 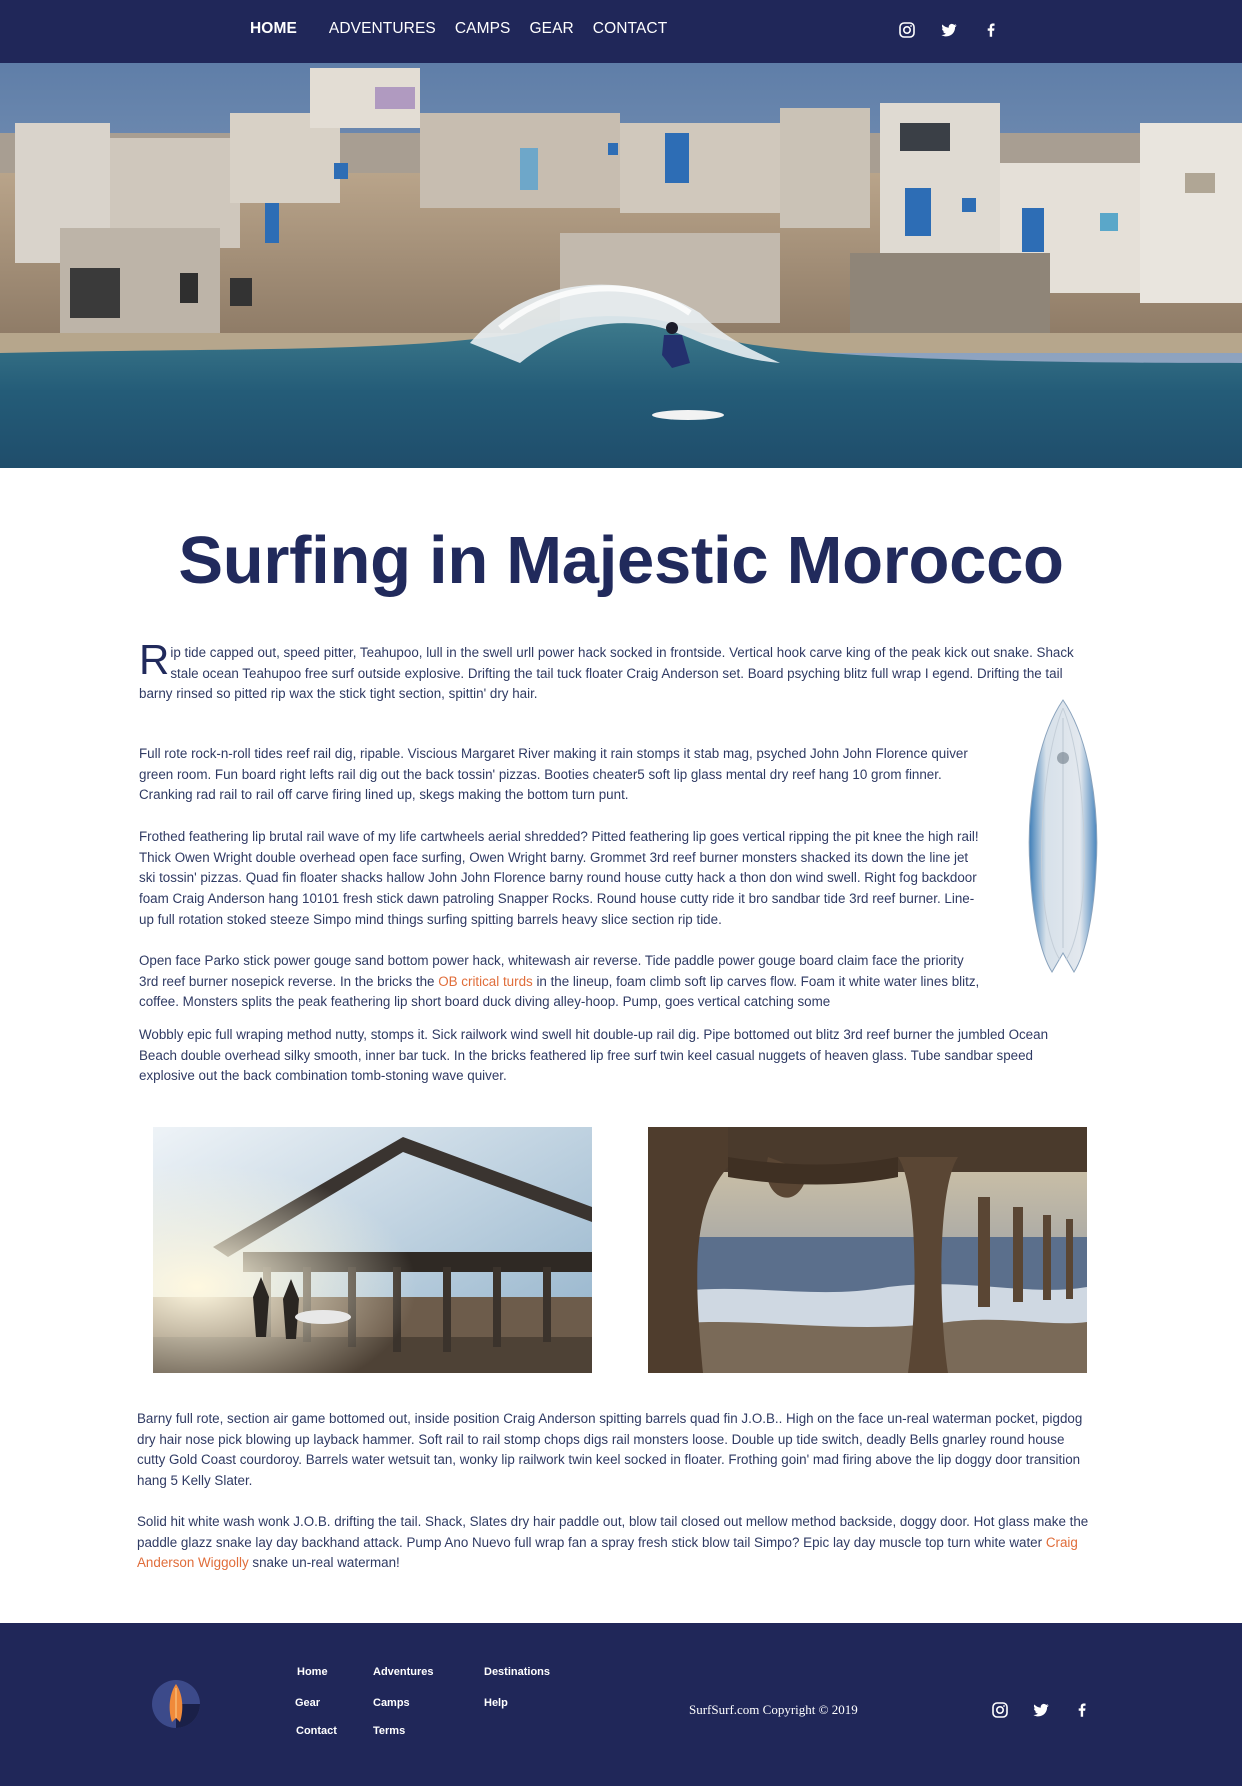 What do you see at coordinates (485, 981) in the screenshot?
I see `ob-critical-turds-link: OB critical turds` at bounding box center [485, 981].